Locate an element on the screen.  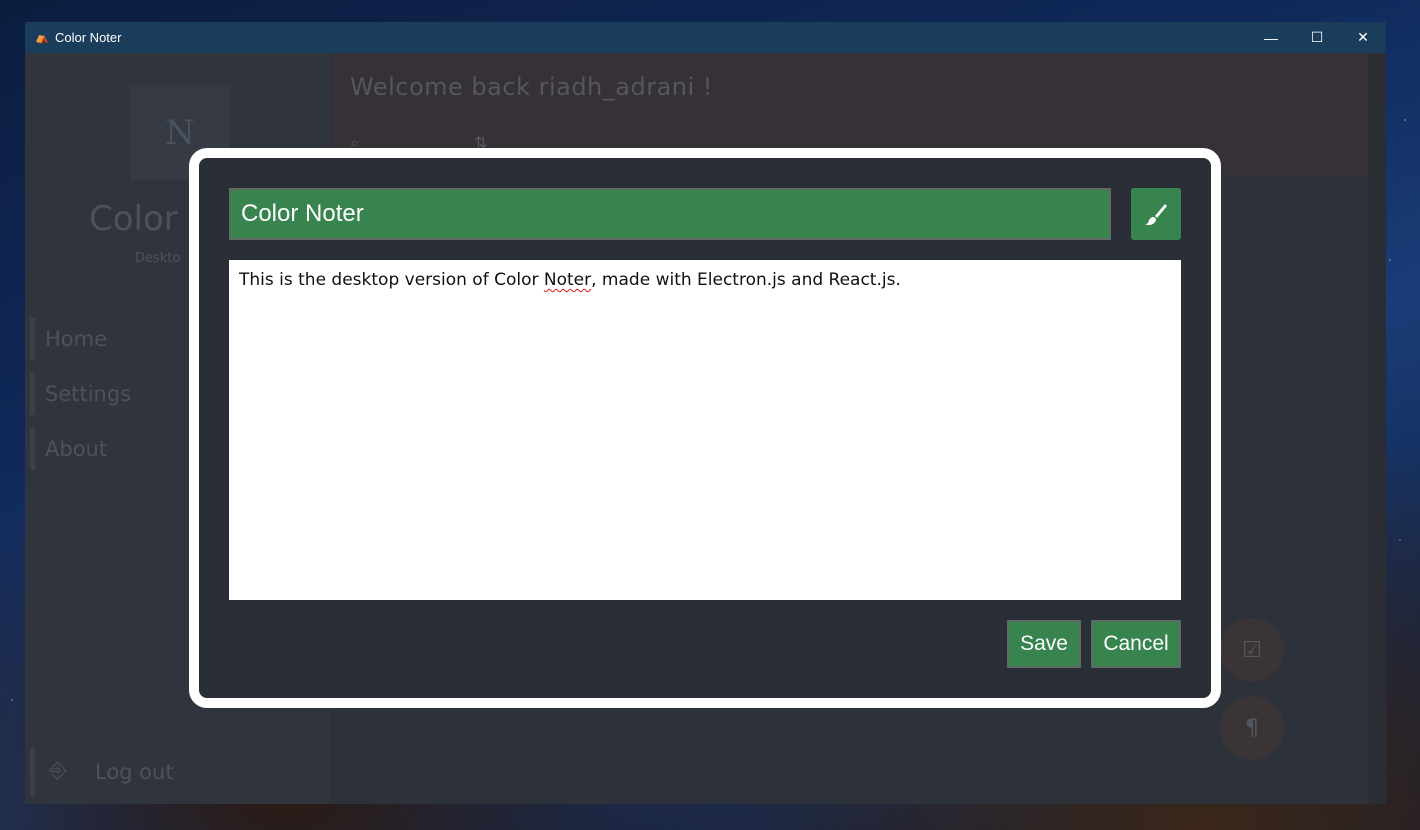
paragraph-icon: ¶ is located at coordinates (1252, 728).